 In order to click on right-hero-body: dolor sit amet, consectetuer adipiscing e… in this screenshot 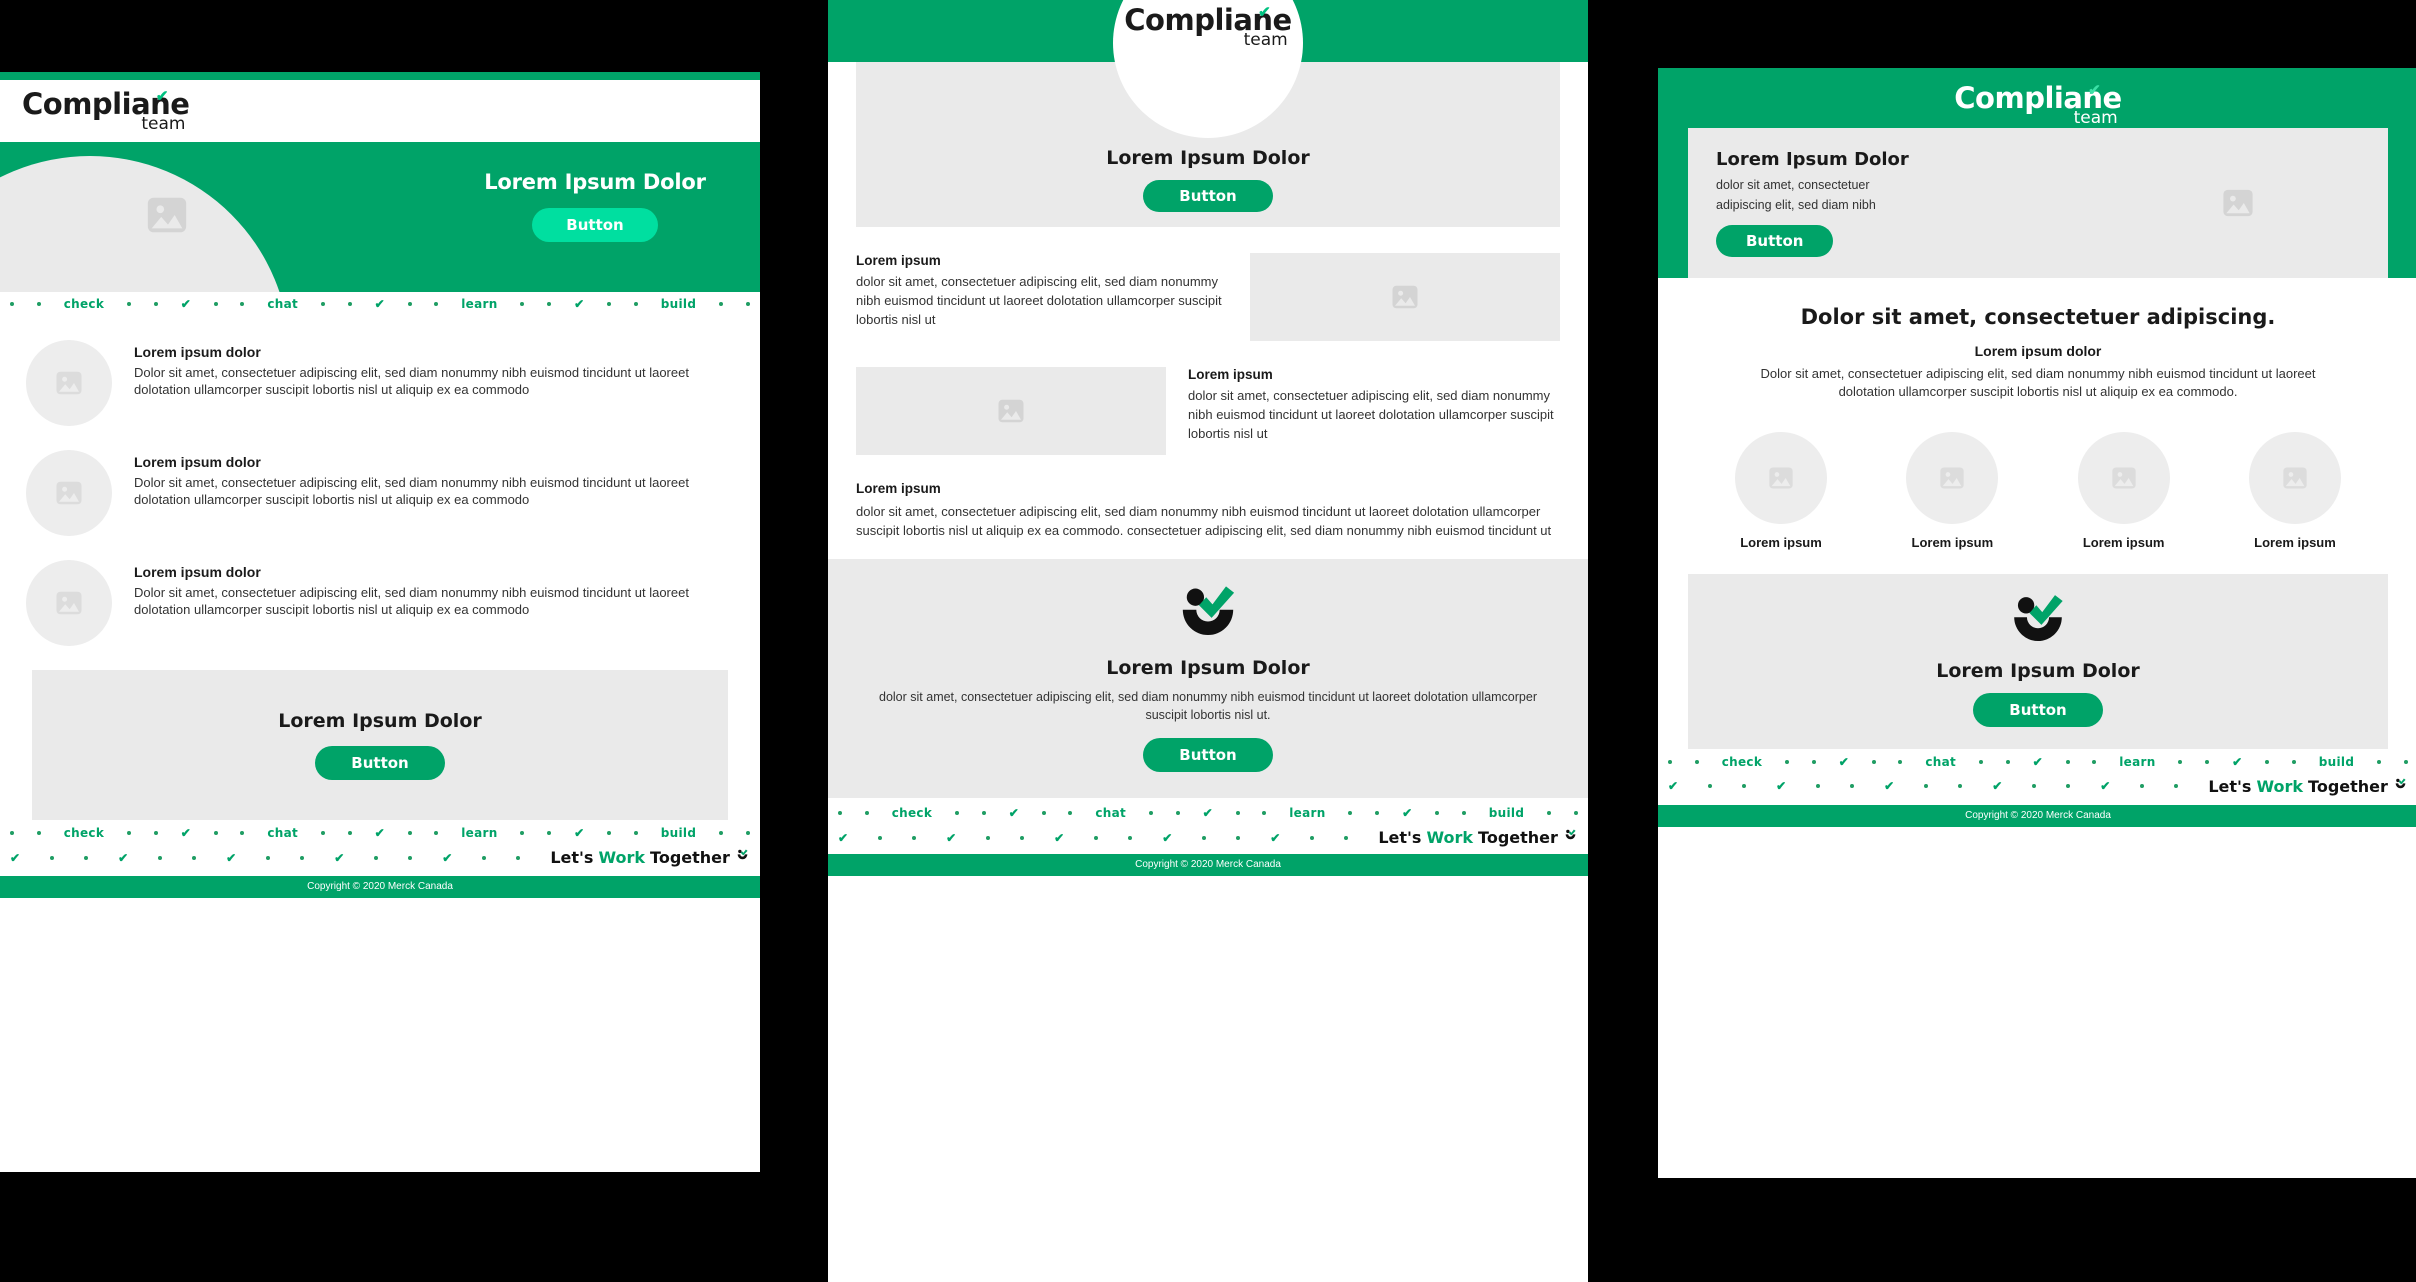, I will do `click(1796, 195)`.